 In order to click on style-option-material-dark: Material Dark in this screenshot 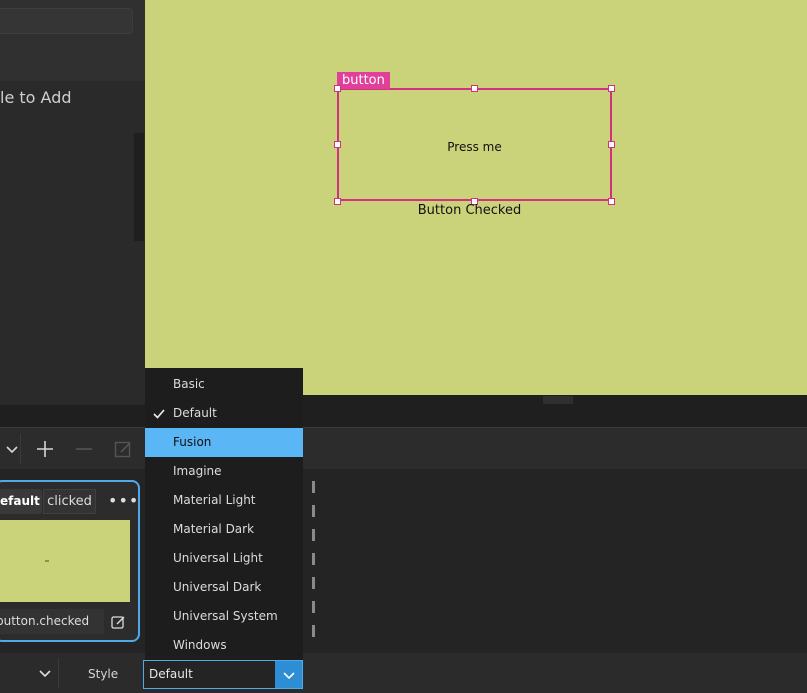, I will do `click(224, 529)`.